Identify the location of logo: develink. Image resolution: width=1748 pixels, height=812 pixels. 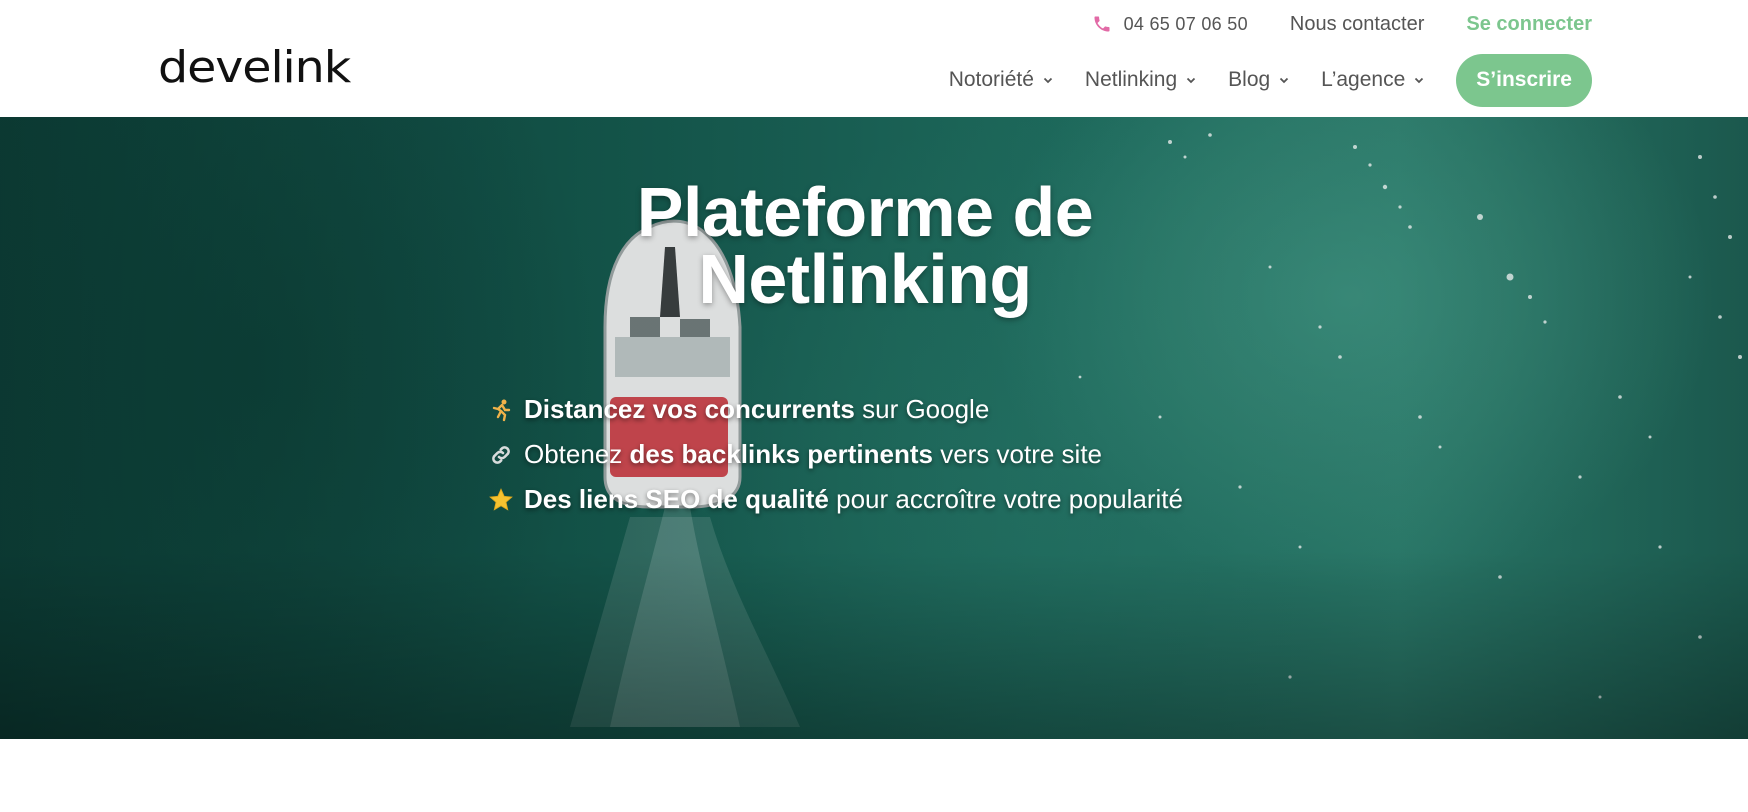
(254, 68).